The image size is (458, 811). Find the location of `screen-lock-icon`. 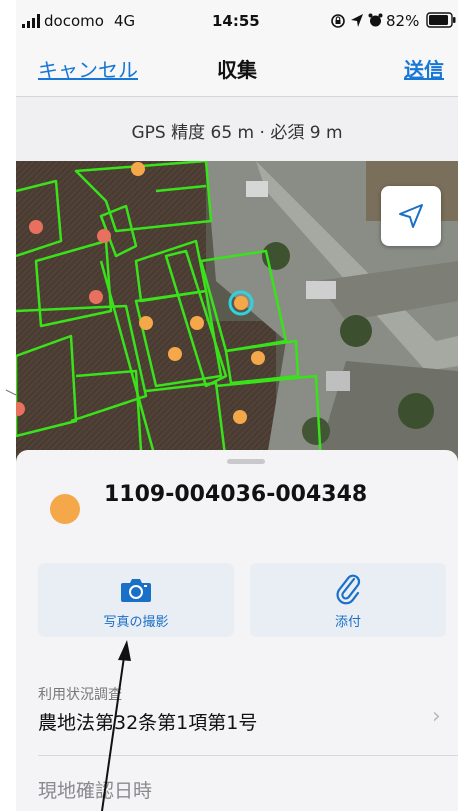

screen-lock-icon is located at coordinates (338, 21).